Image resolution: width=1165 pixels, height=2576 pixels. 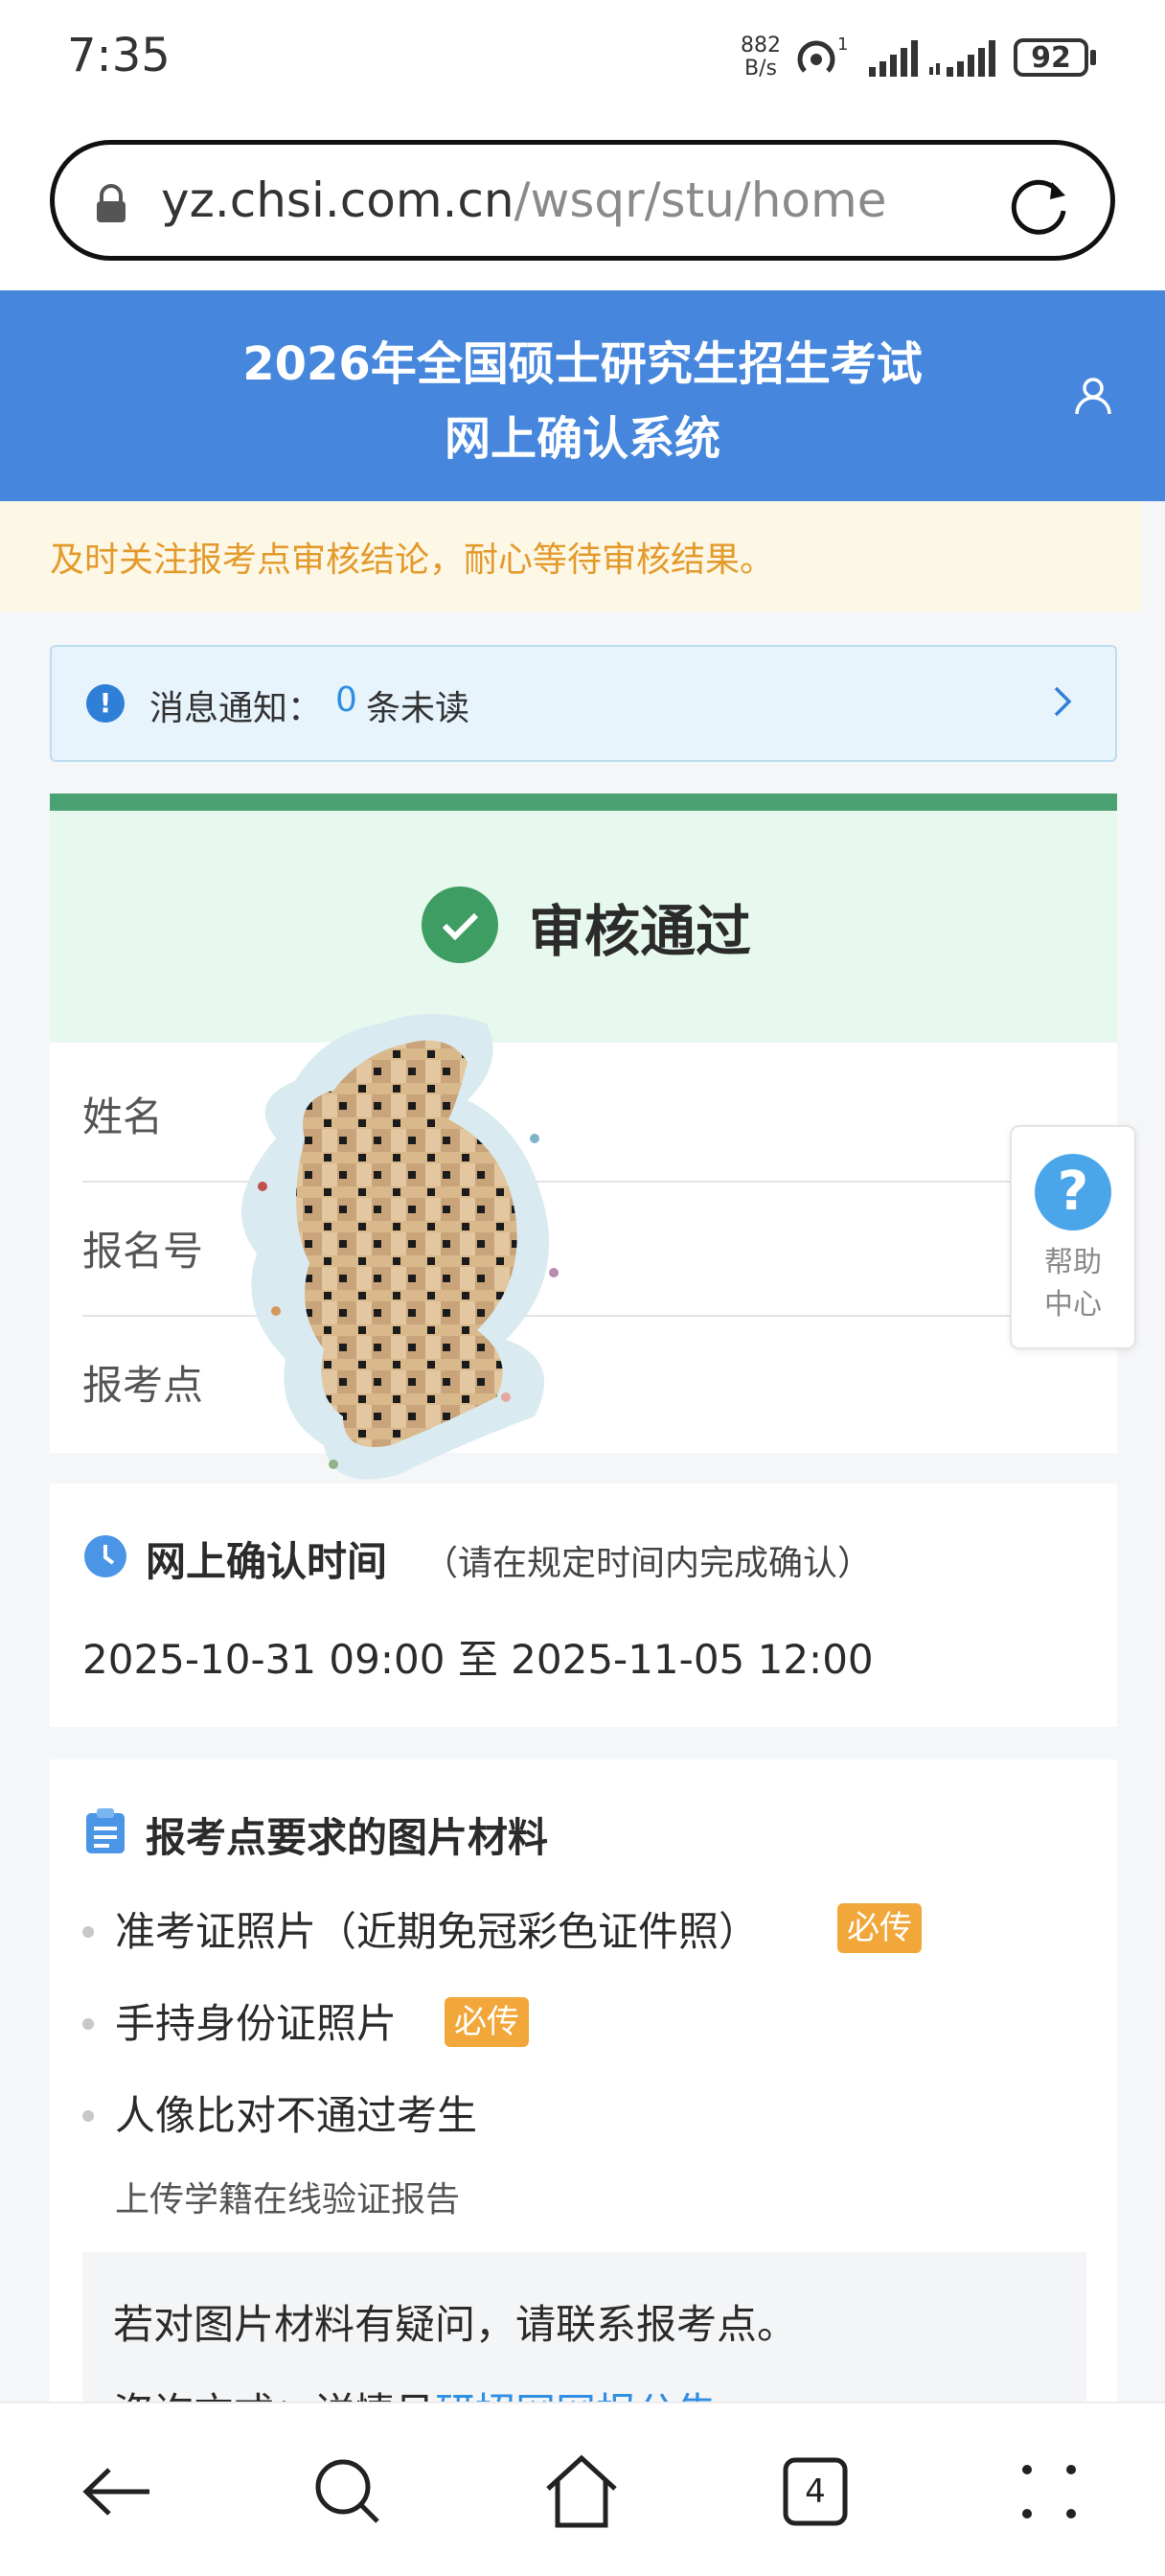 What do you see at coordinates (455, 2324) in the screenshot?
I see `faq-text: 若对图片材料有疑问，请联系报考点。` at bounding box center [455, 2324].